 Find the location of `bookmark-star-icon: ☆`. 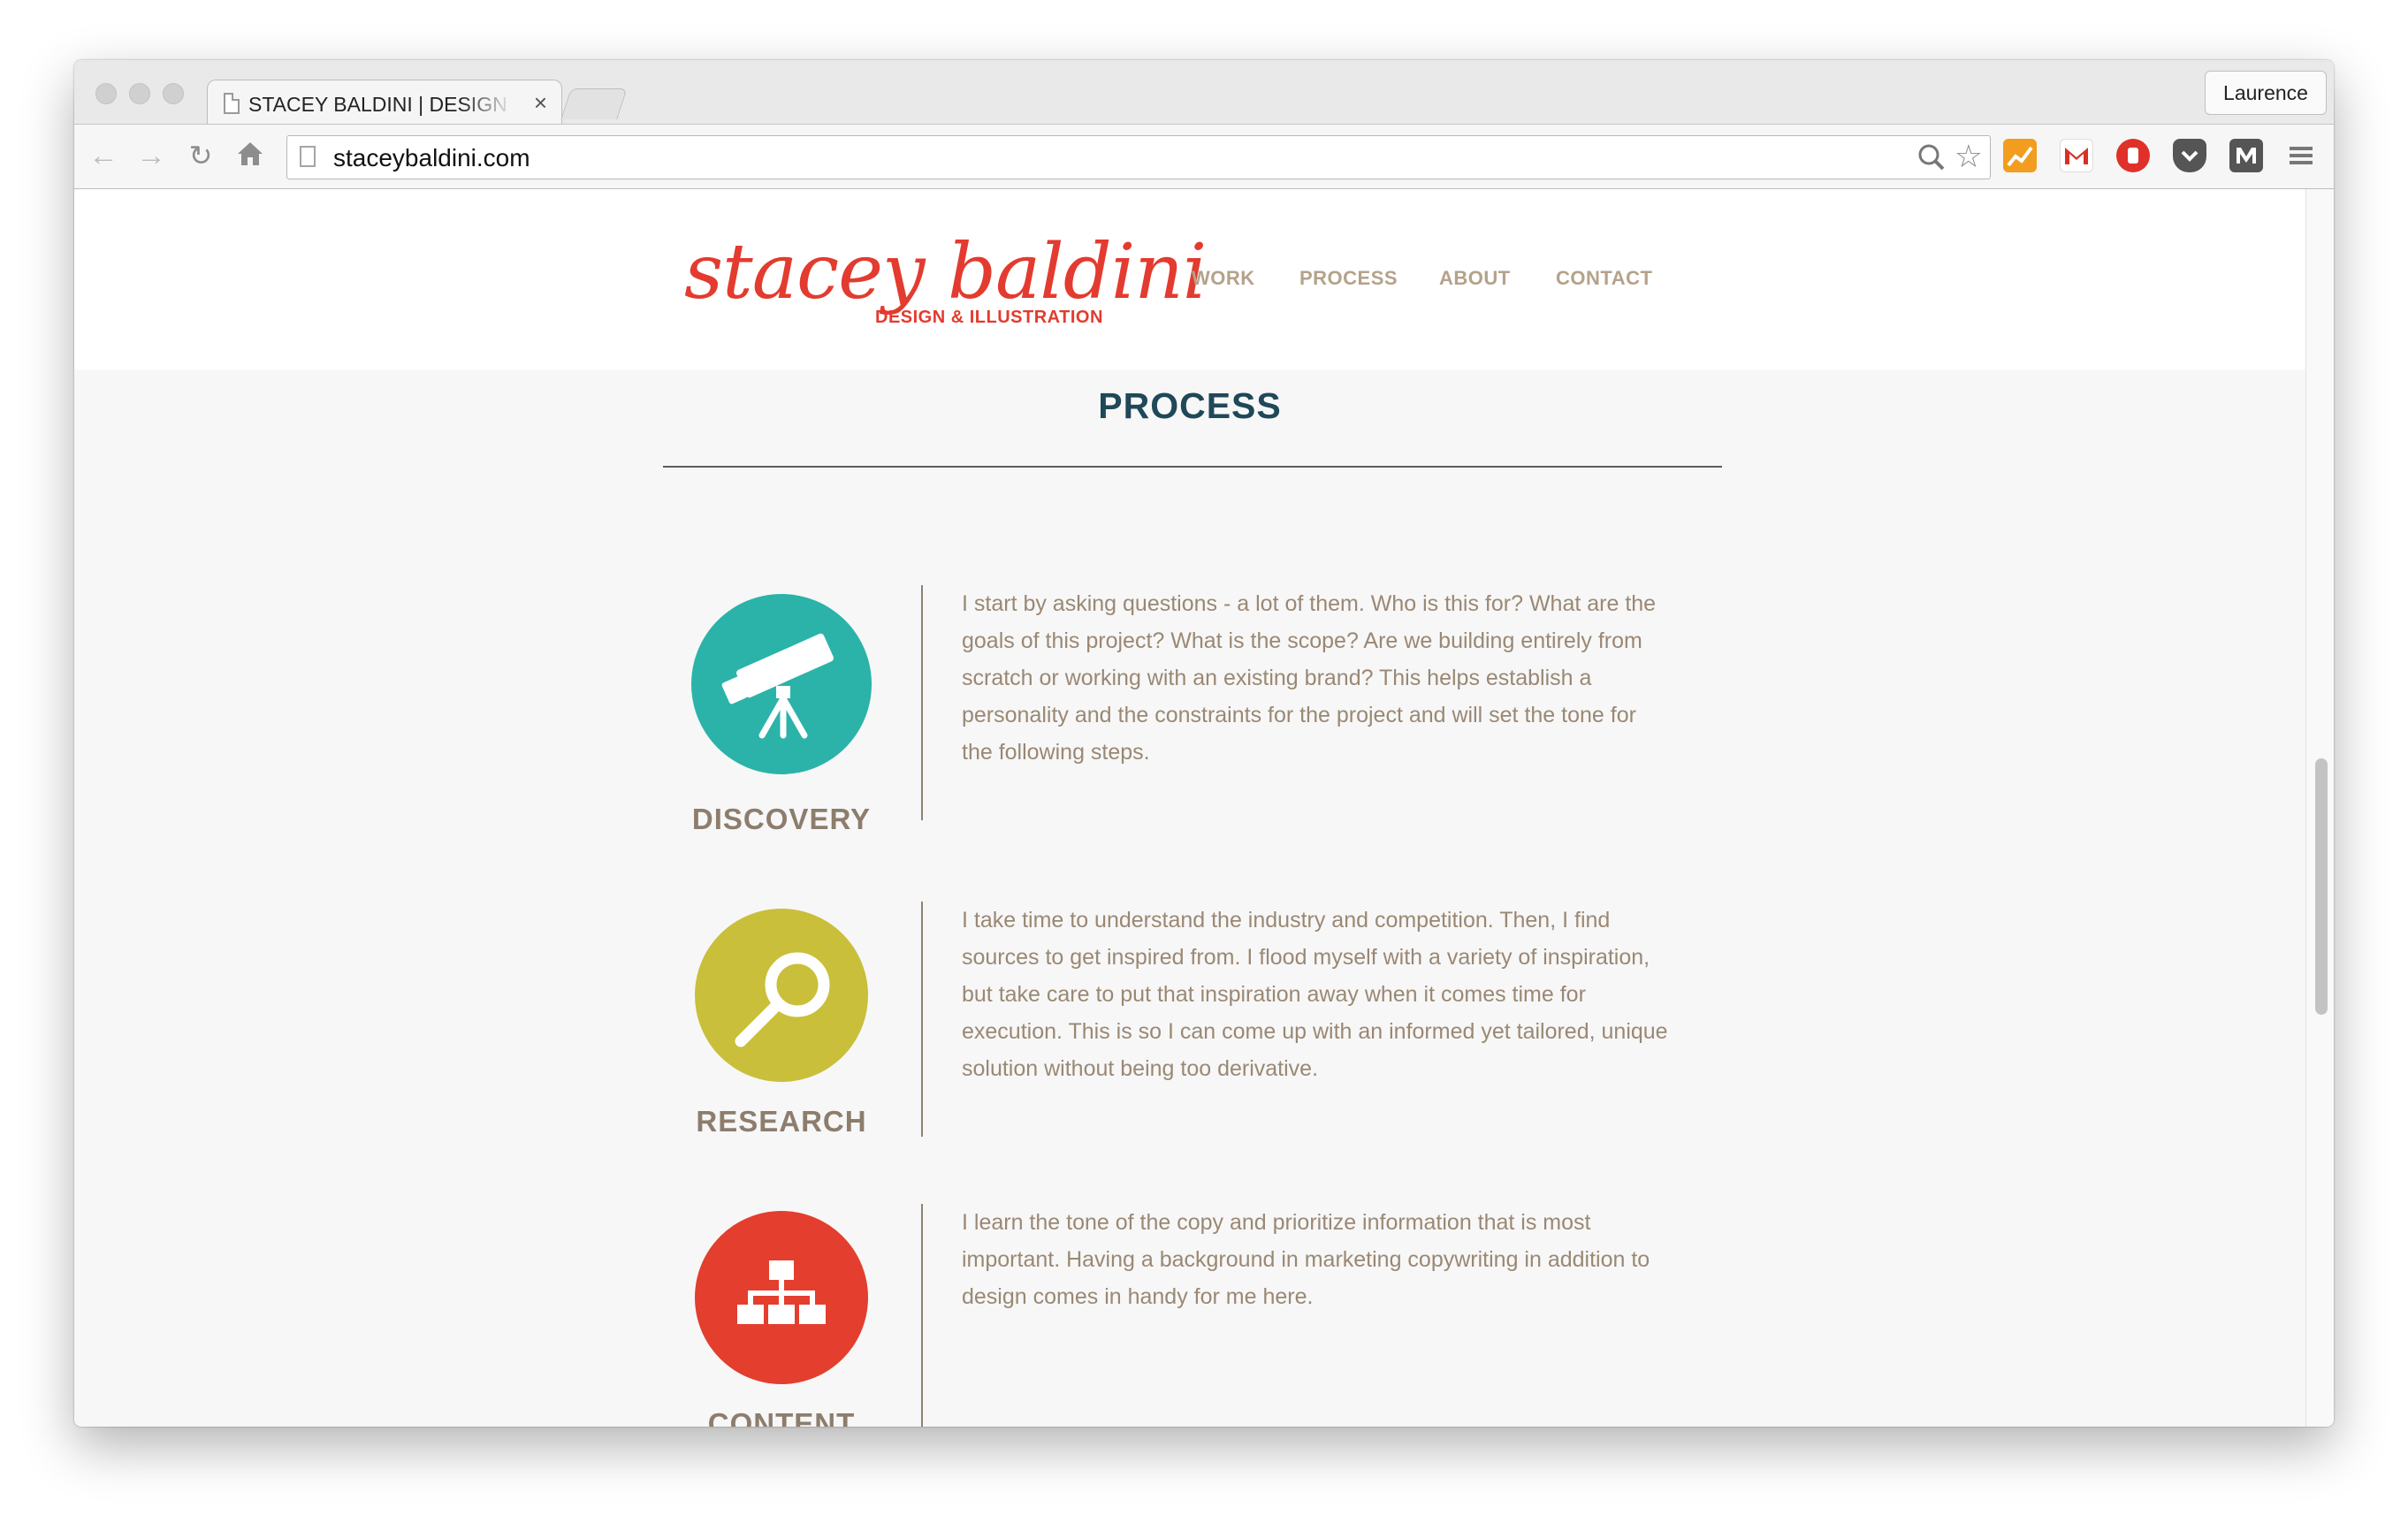

bookmark-star-icon: ☆ is located at coordinates (1969, 156).